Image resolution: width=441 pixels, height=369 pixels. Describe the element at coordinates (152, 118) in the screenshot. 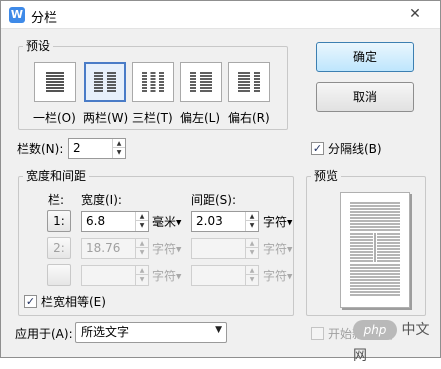

I see `preset-label-three: 三栏(T)` at that location.